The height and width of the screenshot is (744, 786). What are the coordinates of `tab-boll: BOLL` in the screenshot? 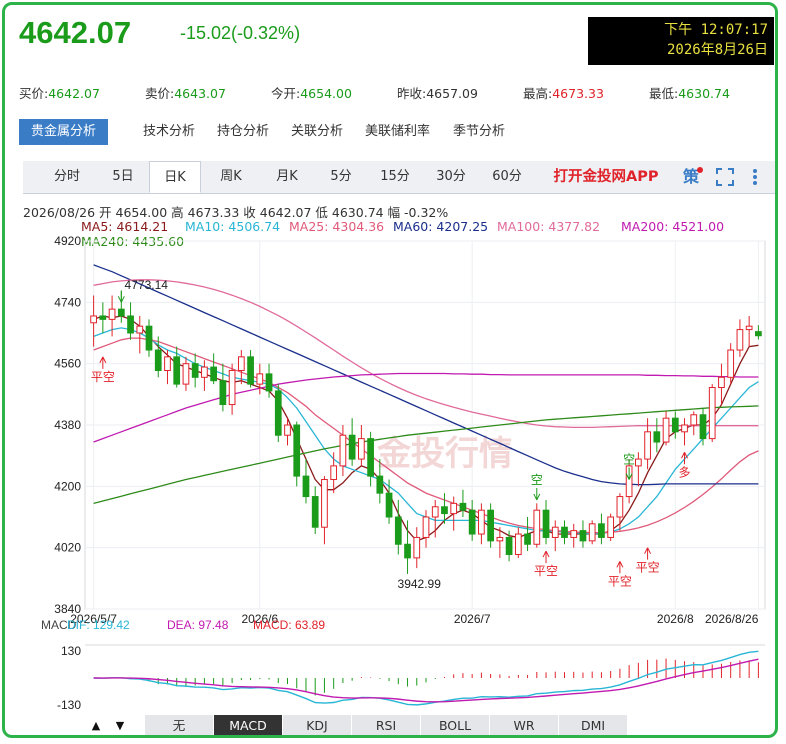 It's located at (455, 725).